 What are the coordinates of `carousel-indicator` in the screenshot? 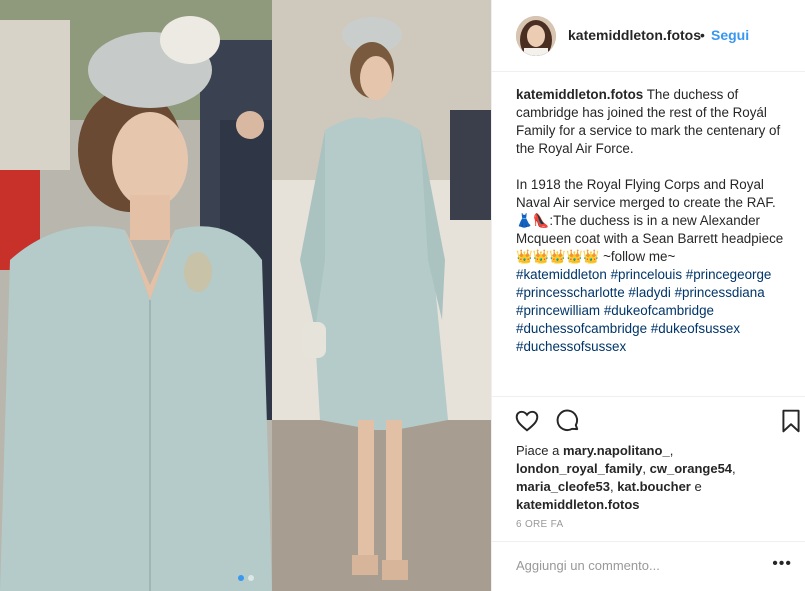 It's located at (245, 578).